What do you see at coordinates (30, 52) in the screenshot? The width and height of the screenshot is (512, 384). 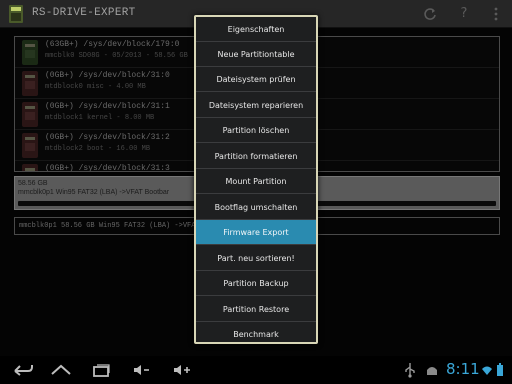 I see `sd-card-icon` at bounding box center [30, 52].